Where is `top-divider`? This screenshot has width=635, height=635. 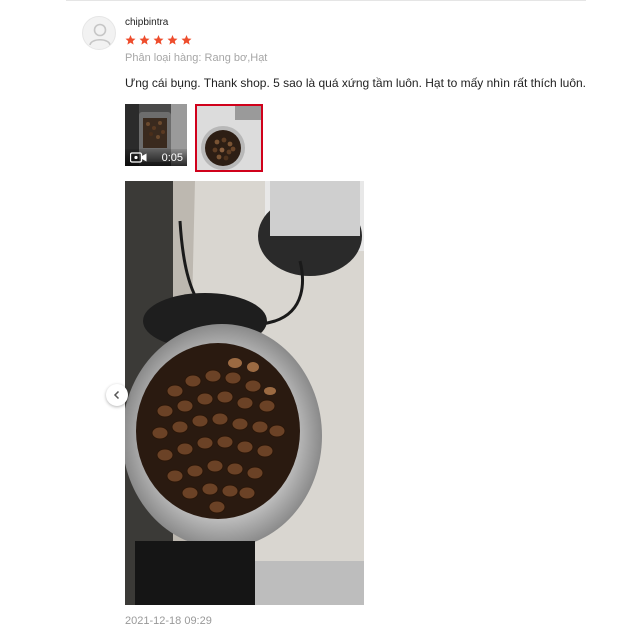
top-divider is located at coordinates (326, 0).